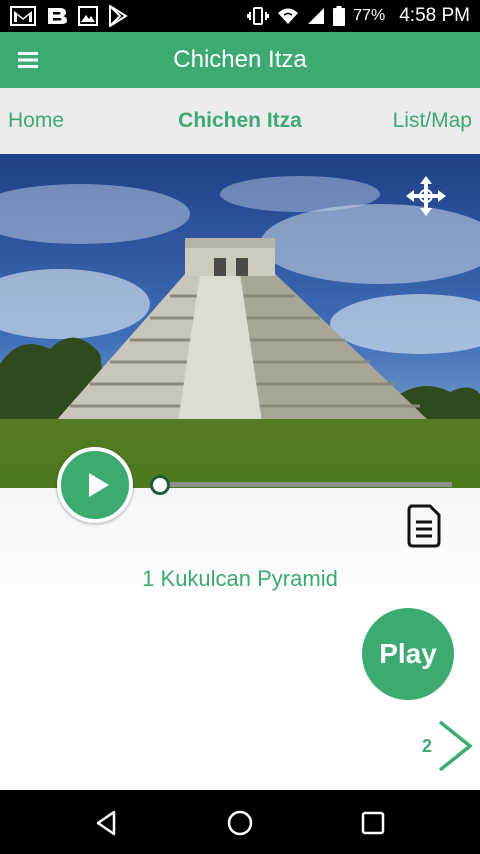 This screenshot has height=854, width=480. I want to click on recent-apps-icon, so click(373, 823).